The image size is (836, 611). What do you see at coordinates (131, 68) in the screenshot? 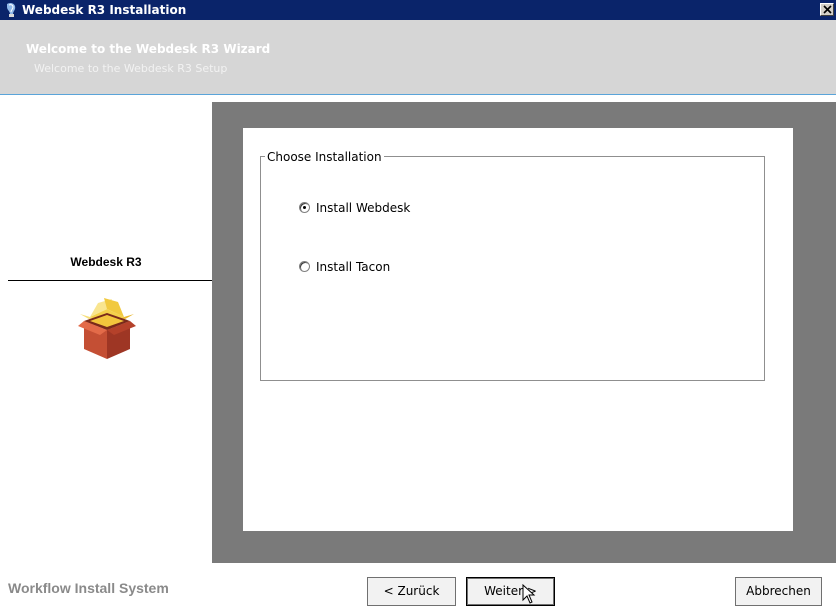
I see `header-subtitle: Welcome to the Webdesk R3 Setup` at bounding box center [131, 68].